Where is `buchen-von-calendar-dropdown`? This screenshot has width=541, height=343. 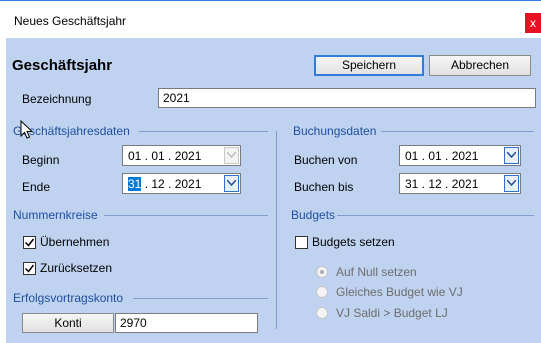
buchen-von-calendar-dropdown is located at coordinates (511, 155).